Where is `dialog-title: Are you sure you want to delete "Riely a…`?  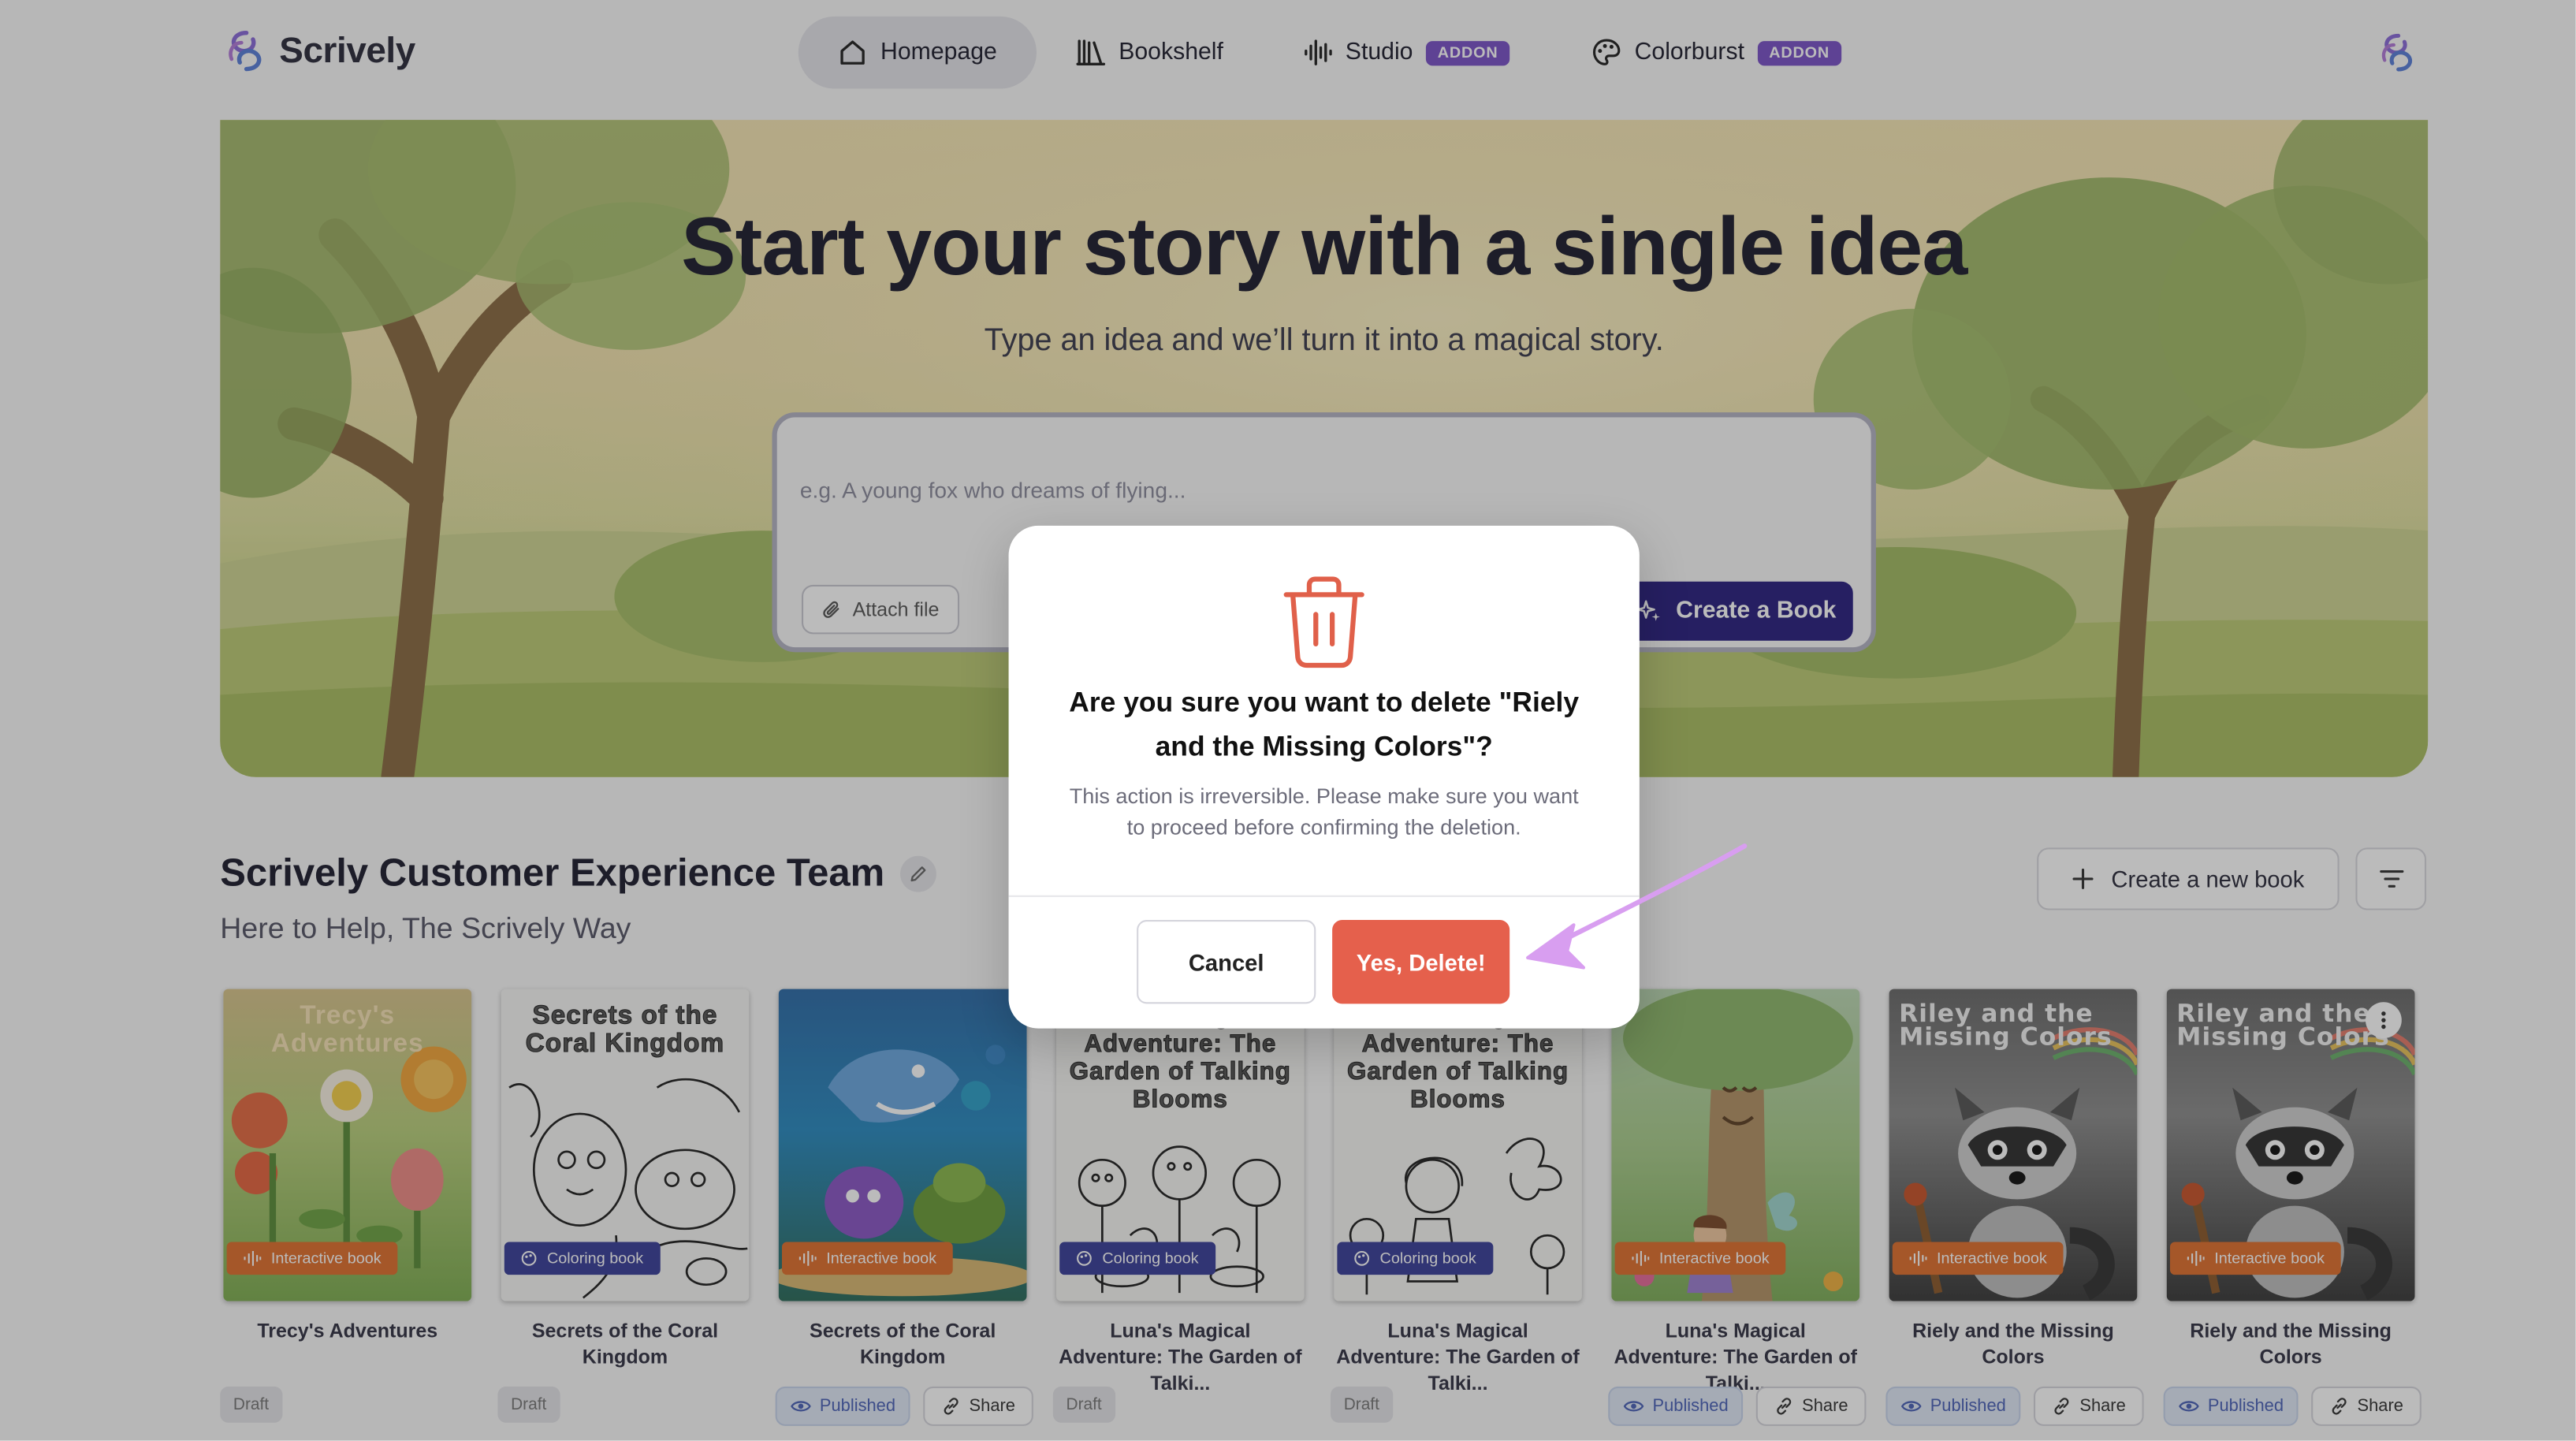
dialog-title: Are you sure you want to delete "Riely a… is located at coordinates (1324, 724).